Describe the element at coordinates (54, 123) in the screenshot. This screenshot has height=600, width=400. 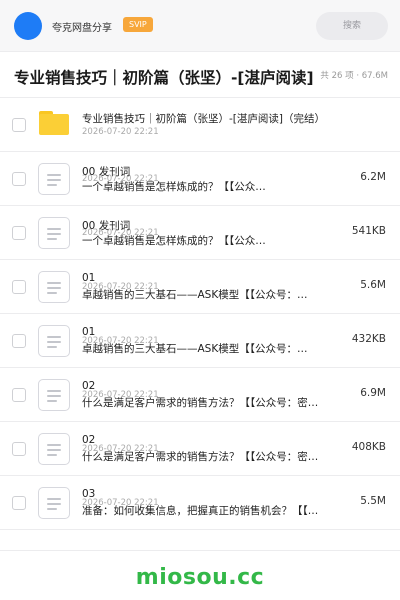
I see `folder-icon` at that location.